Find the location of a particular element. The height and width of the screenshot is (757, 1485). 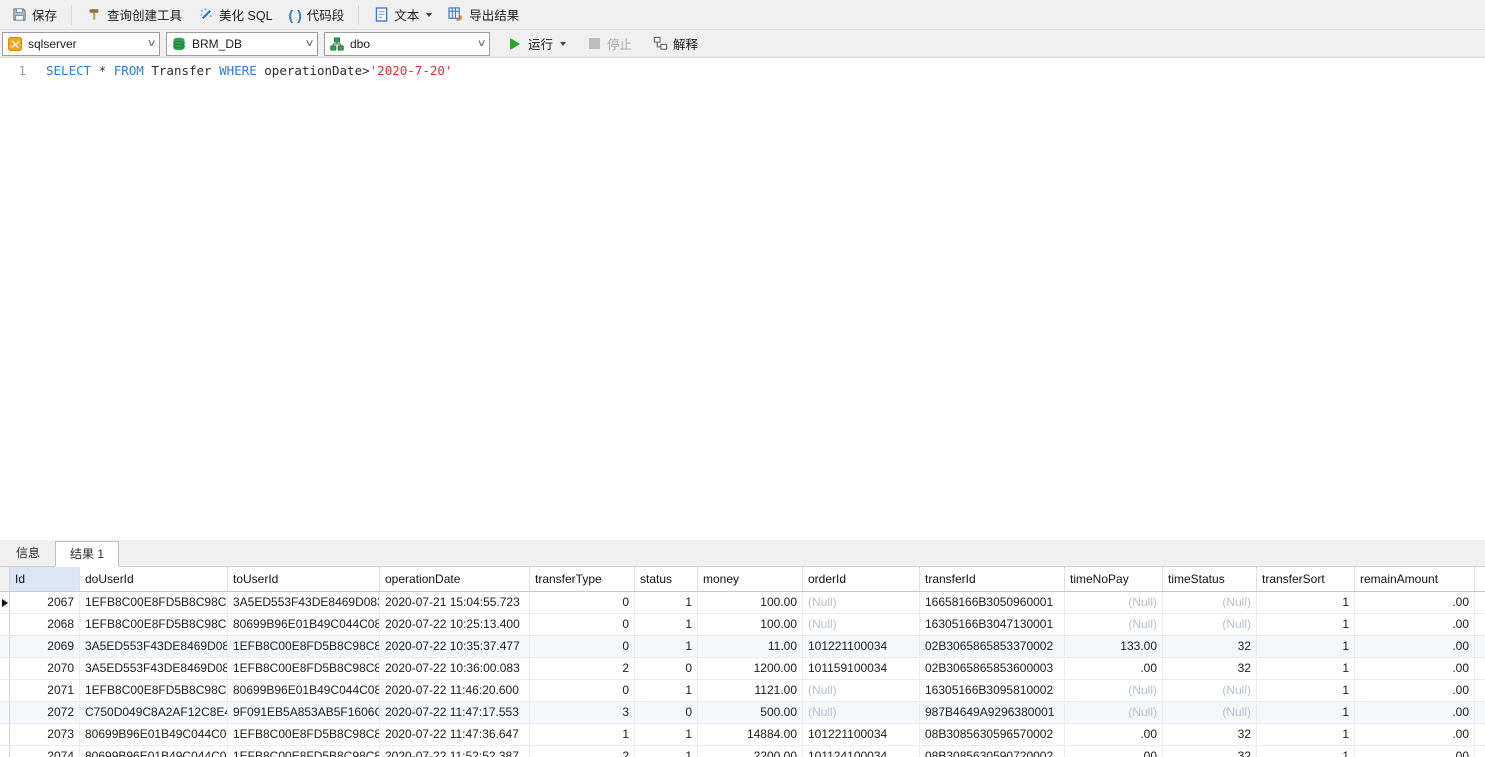

table-cell: 2020-07-22 10:36:00.083 is located at coordinates (455, 668).